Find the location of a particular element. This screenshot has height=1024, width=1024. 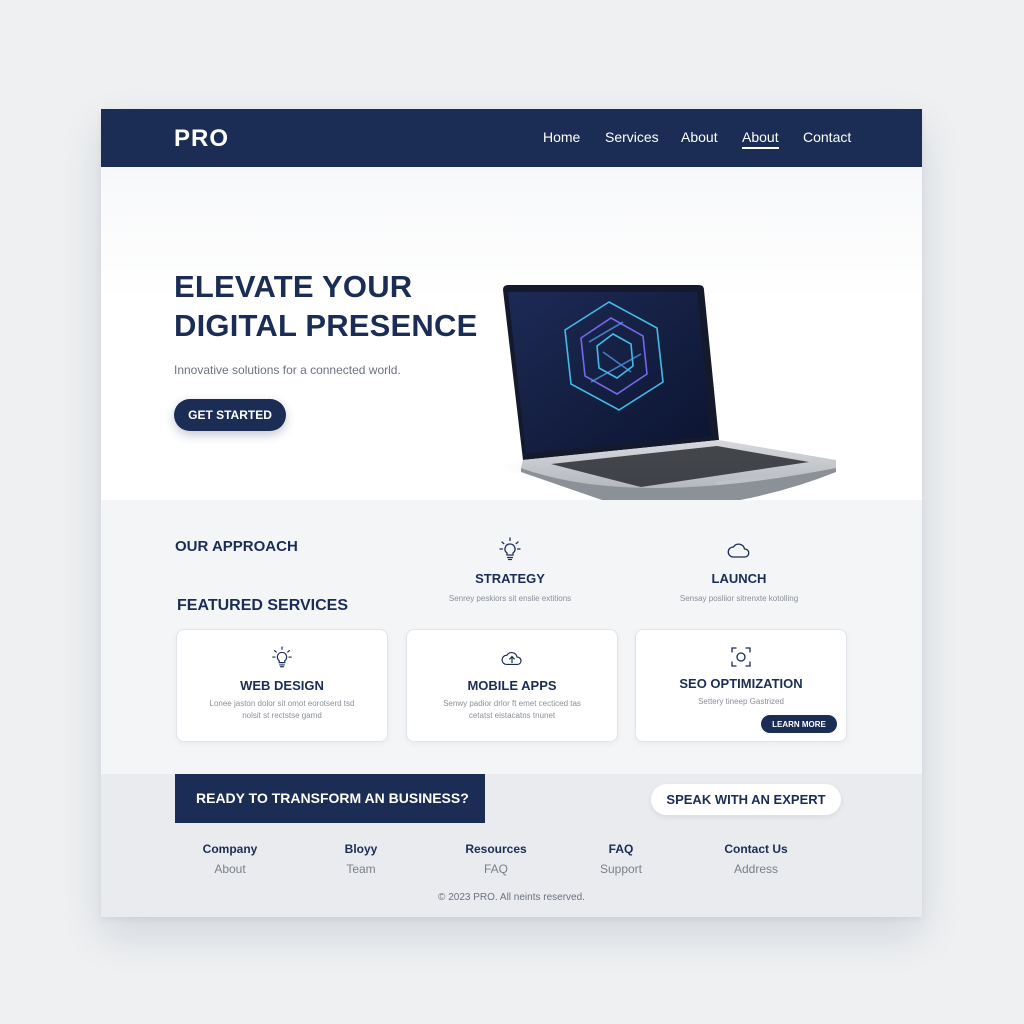

footer-link: Team is located at coordinates (361, 869).